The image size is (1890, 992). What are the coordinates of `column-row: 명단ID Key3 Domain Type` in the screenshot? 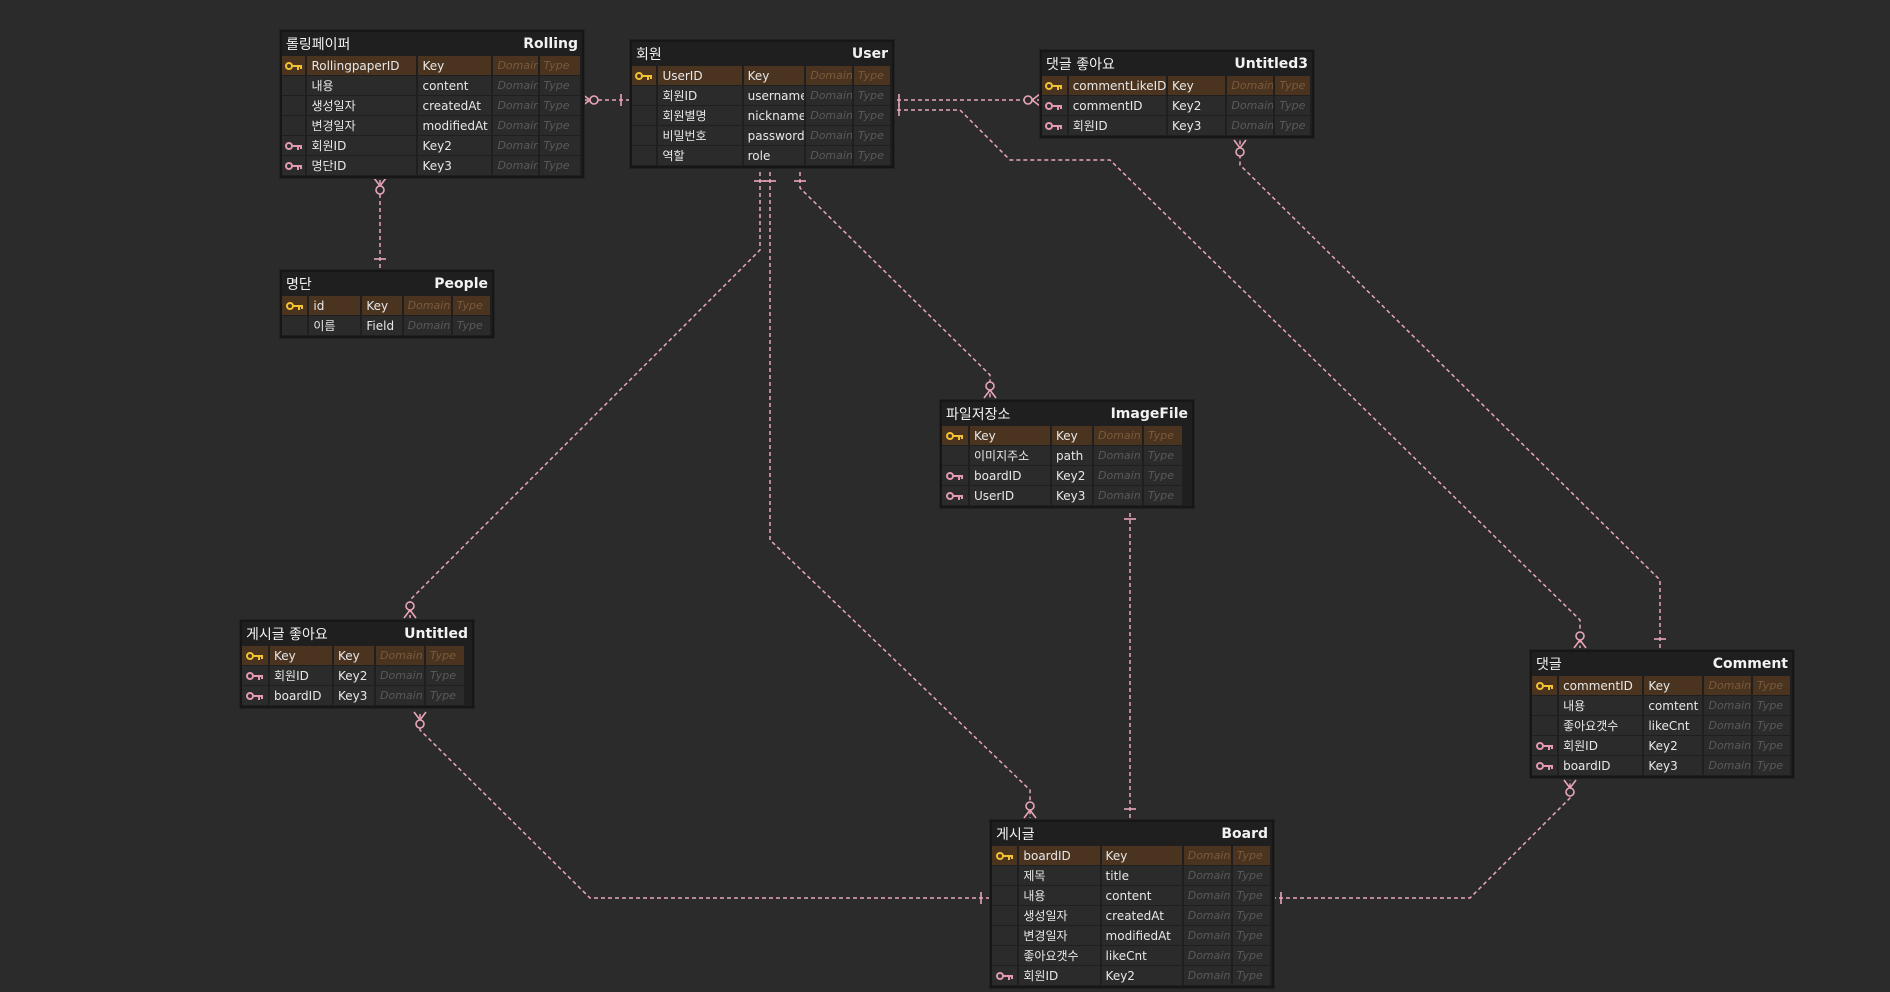 It's located at (432, 165).